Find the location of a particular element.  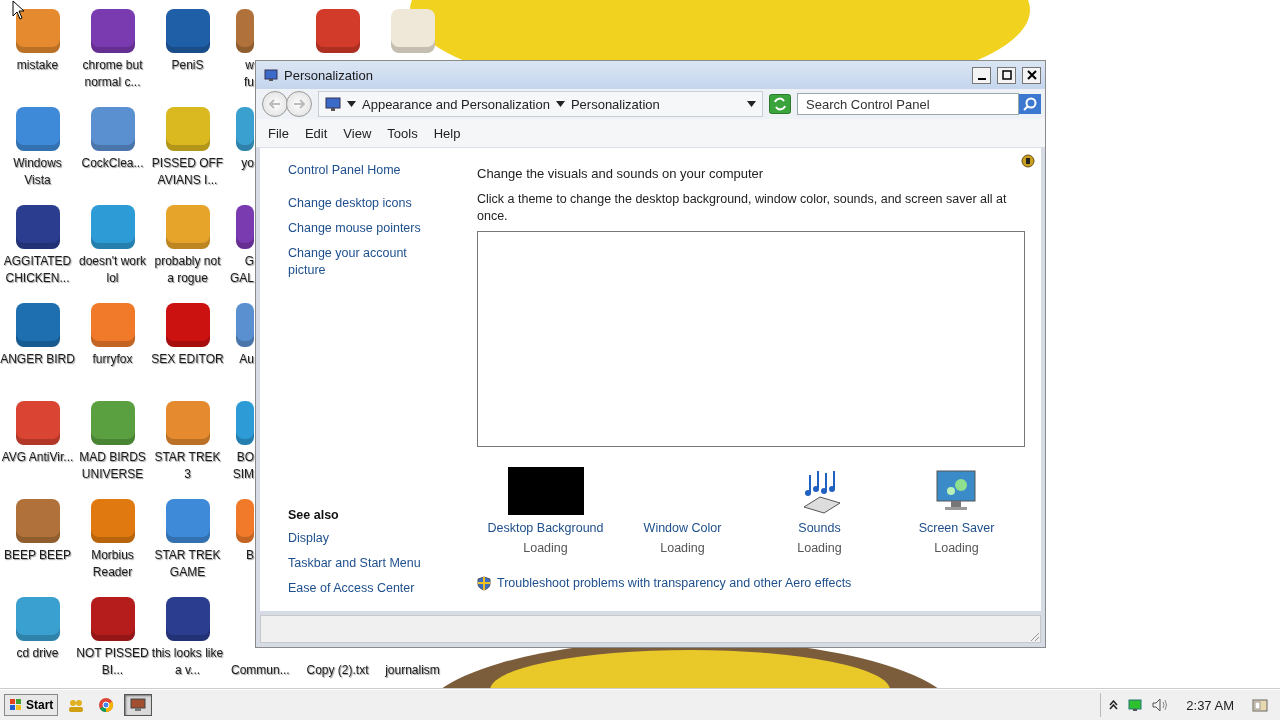

desktop-icon-label: ANGER BIRD is located at coordinates (37, 359).